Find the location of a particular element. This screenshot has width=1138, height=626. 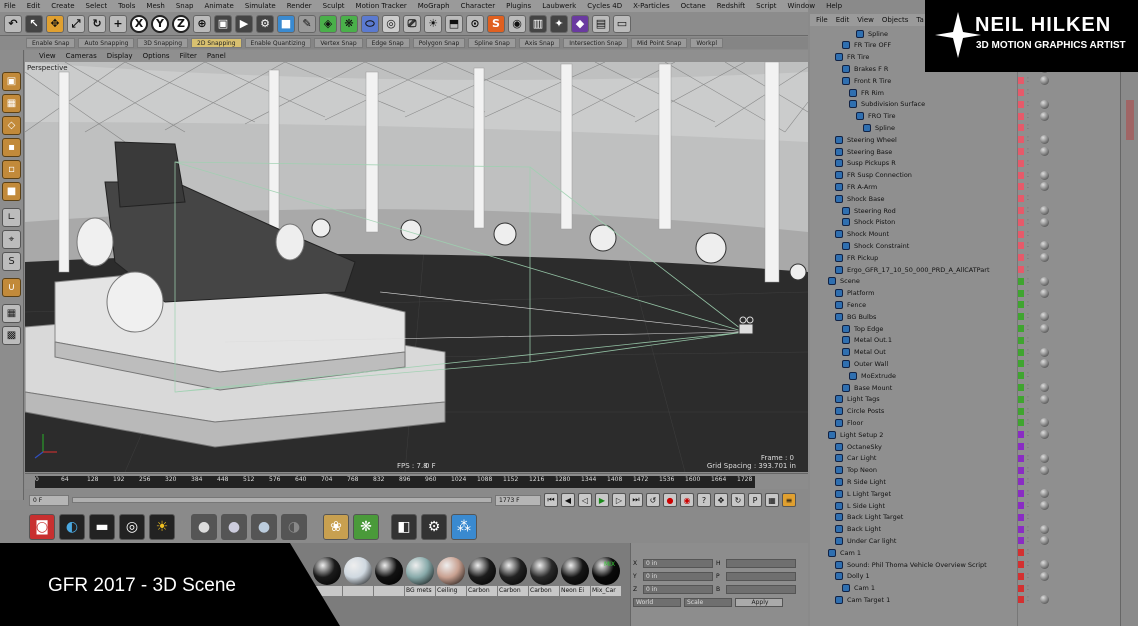

objects-tab is located at coordinates (1130, 120).